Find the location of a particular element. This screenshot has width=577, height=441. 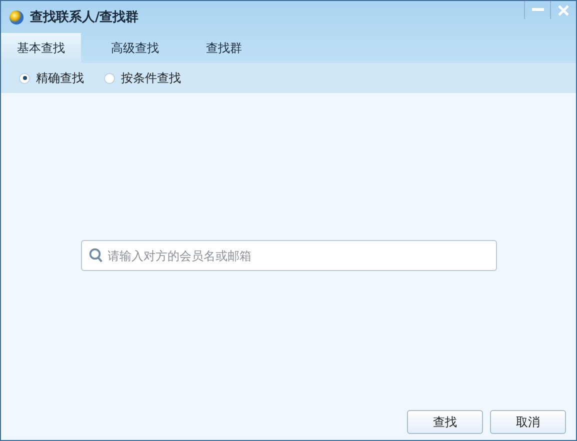

window-title: 查找联系人/查找群 is located at coordinates (84, 17).